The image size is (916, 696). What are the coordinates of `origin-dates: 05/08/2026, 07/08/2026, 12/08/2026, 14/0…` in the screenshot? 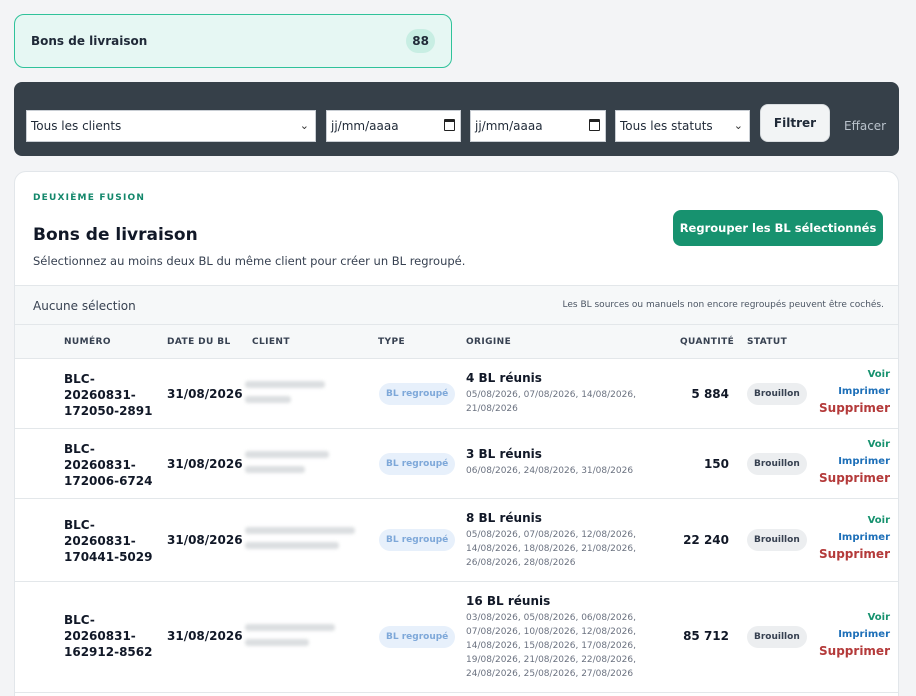 It's located at (556, 549).